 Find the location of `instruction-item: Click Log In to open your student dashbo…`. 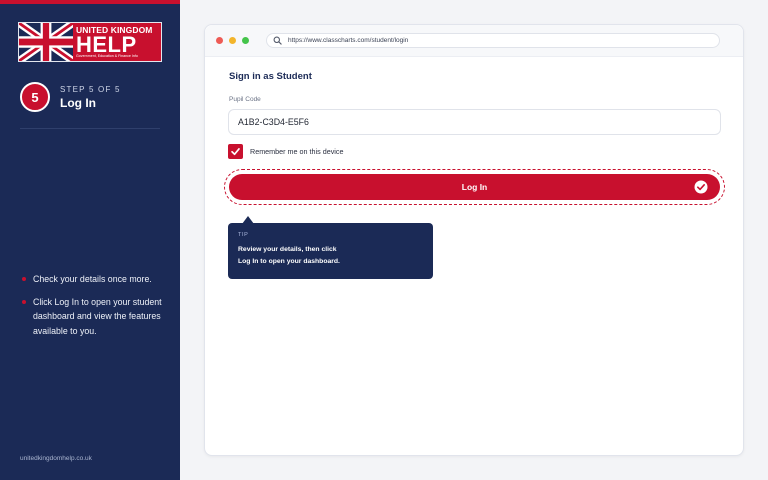

instruction-item: Click Log In to open your student dashbo… is located at coordinates (95, 317).